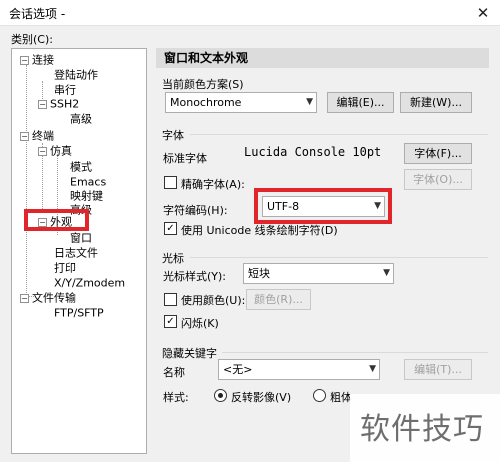 The height and width of the screenshot is (462, 500). I want to click on hidden-keyword-group-label: 隐藏关键字, so click(189, 353).